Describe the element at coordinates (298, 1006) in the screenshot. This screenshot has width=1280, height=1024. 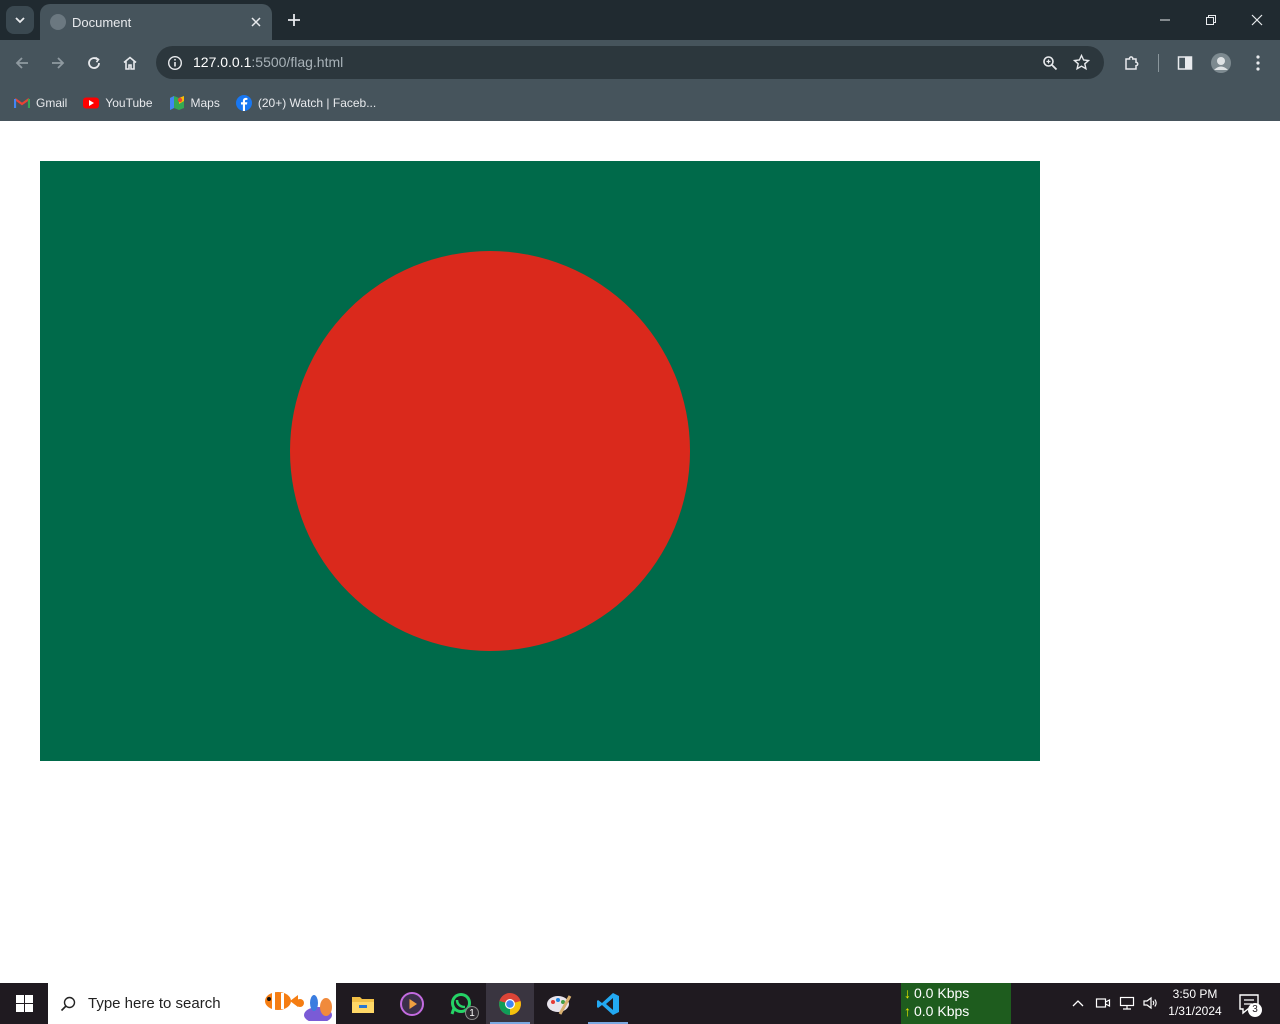
I see `search-highlight-illustration` at that location.